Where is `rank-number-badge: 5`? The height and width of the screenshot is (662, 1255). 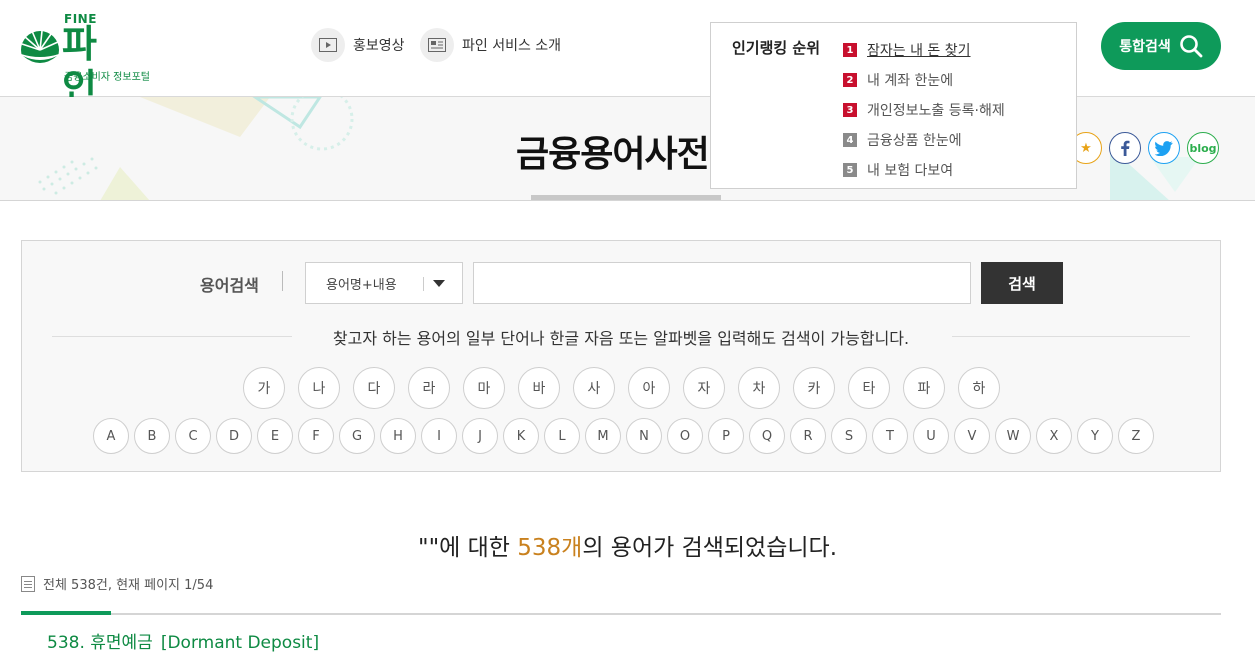 rank-number-badge: 5 is located at coordinates (850, 170).